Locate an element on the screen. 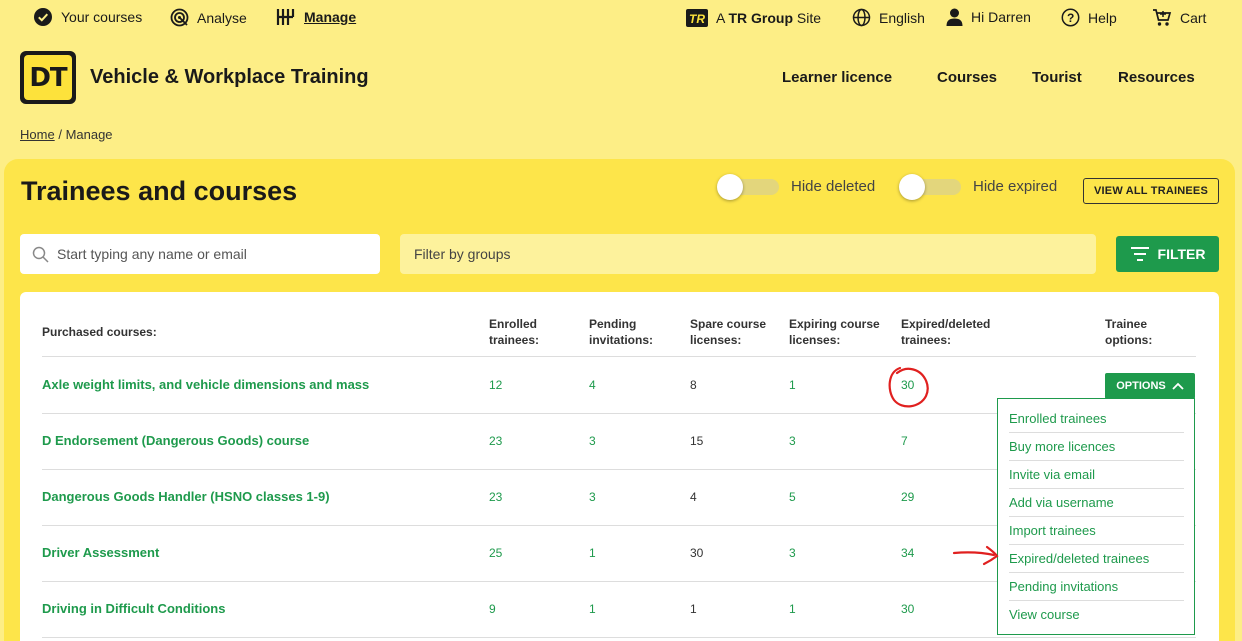 Image resolution: width=1242 pixels, height=641 pixels. header-spare-line2: licenses: is located at coordinates (716, 340).